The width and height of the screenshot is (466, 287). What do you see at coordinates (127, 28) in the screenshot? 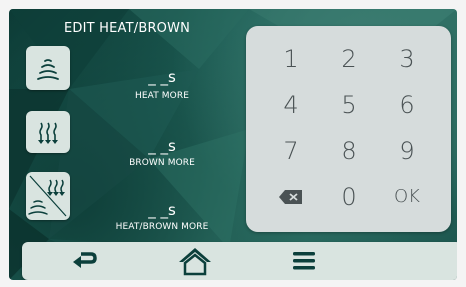
I see `page-title: EDIT HEAT/BROWN` at bounding box center [127, 28].